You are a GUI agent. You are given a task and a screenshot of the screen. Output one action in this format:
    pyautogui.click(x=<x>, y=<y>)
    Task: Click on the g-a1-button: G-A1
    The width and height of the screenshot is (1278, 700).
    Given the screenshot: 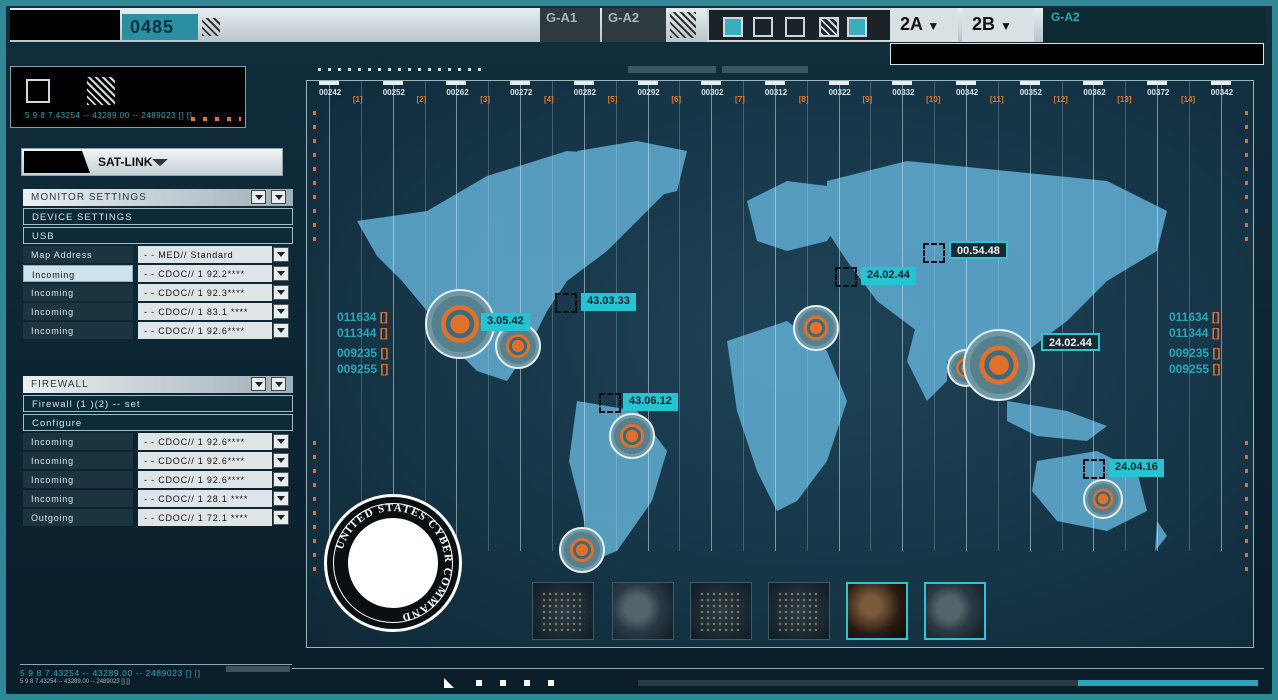 What is the action you would take?
    pyautogui.click(x=570, y=25)
    